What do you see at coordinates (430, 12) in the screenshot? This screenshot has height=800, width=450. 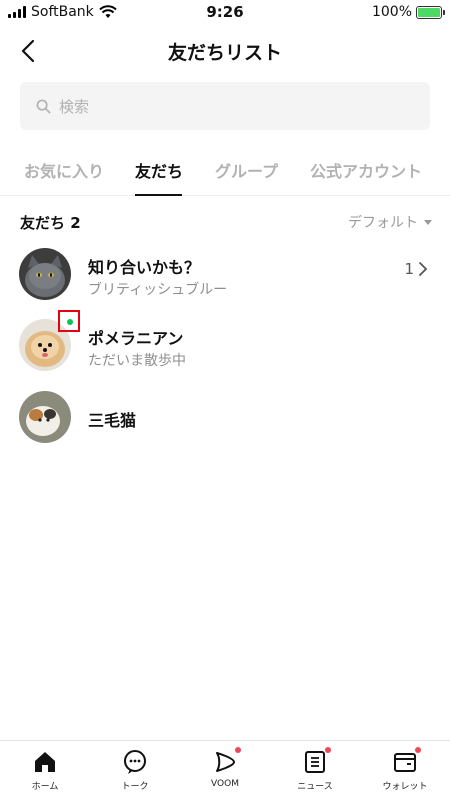 I see `battery-icon` at bounding box center [430, 12].